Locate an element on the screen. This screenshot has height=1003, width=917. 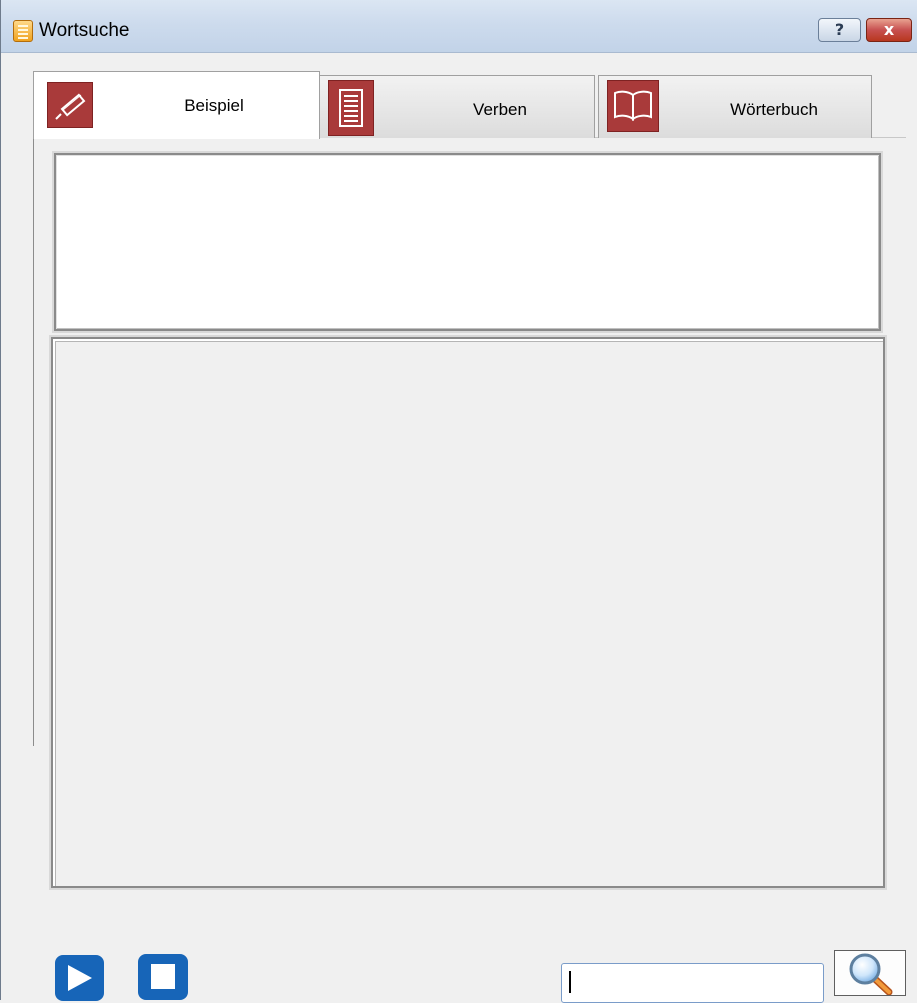
stop-icon is located at coordinates (163, 977).